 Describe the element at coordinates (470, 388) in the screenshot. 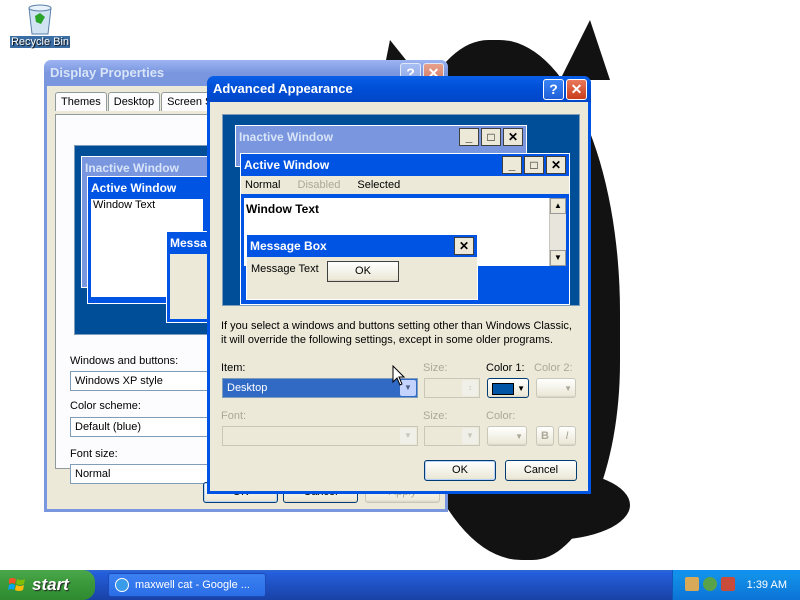

I see `spinner-icon: ↕` at that location.